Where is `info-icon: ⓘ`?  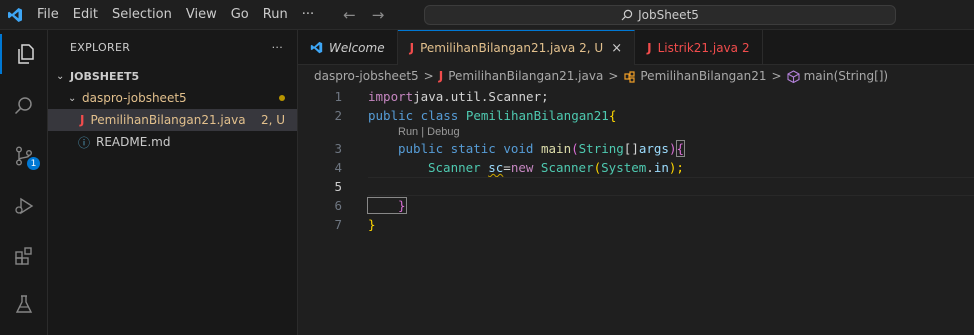 info-icon: ⓘ is located at coordinates (84, 142).